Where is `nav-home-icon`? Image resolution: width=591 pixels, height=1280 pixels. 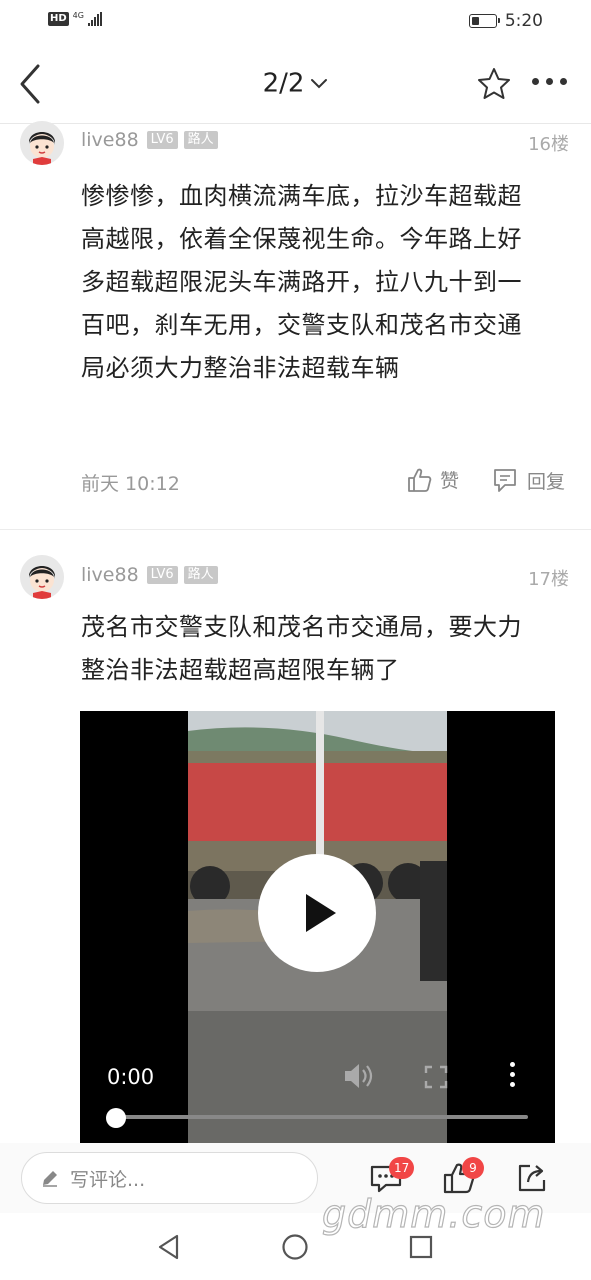
nav-home-icon is located at coordinates (295, 1247).